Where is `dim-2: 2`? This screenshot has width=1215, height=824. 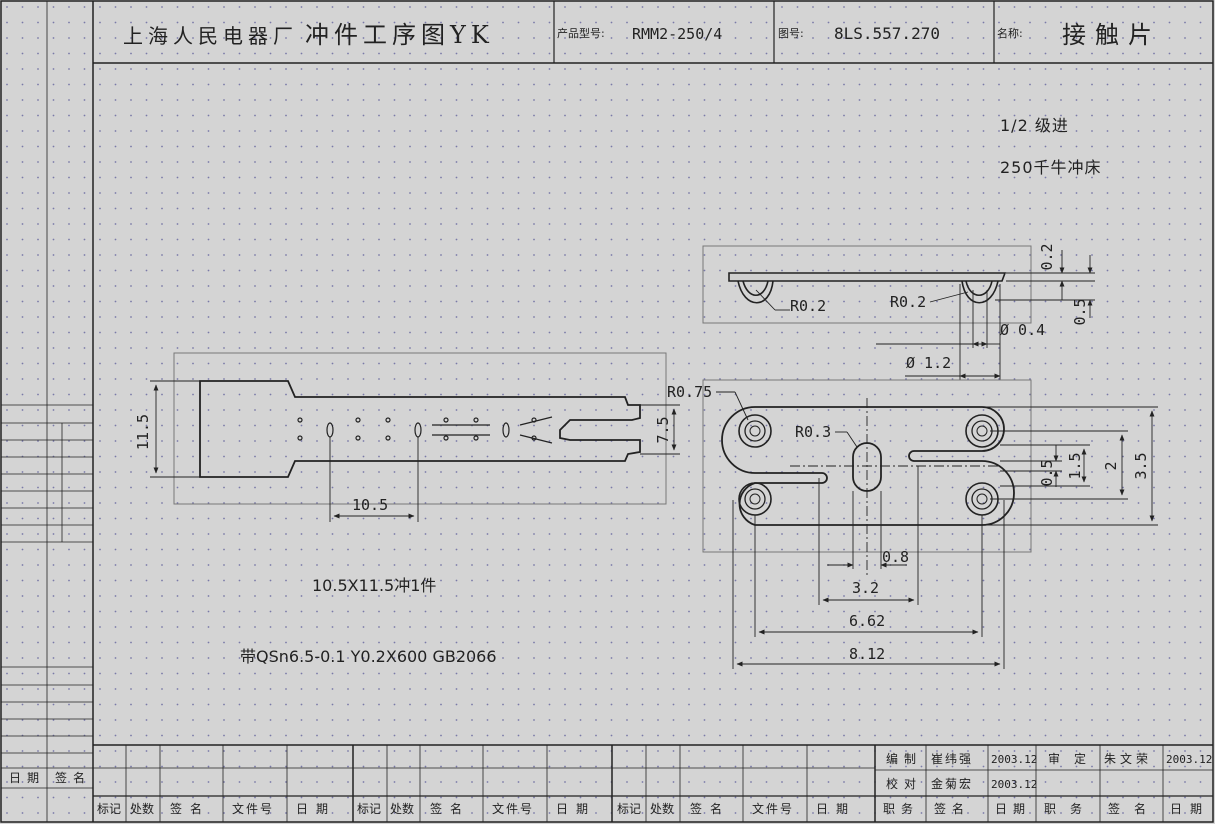 dim-2: 2 is located at coordinates (1111, 465).